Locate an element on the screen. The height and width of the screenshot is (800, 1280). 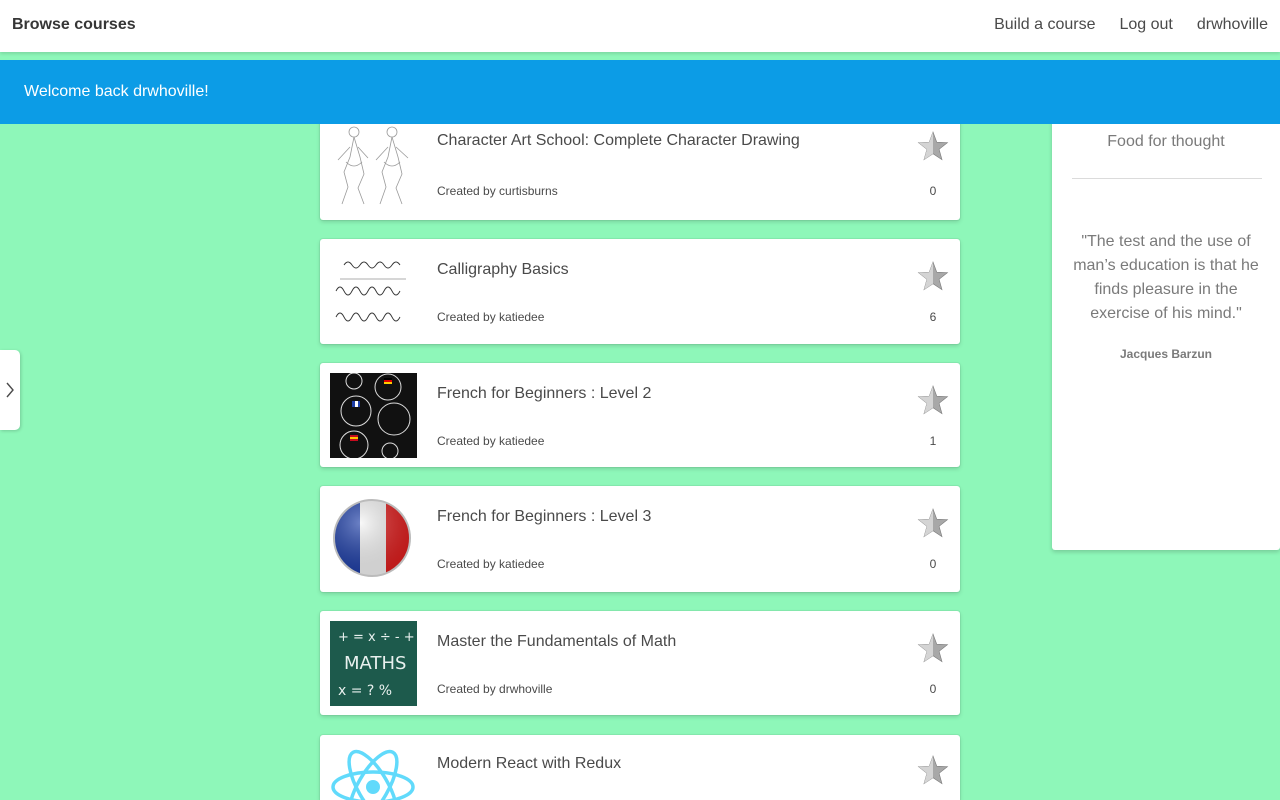
course-thumbnail: + = x ÷ - + MATHS x = ? % is located at coordinates (373, 663).